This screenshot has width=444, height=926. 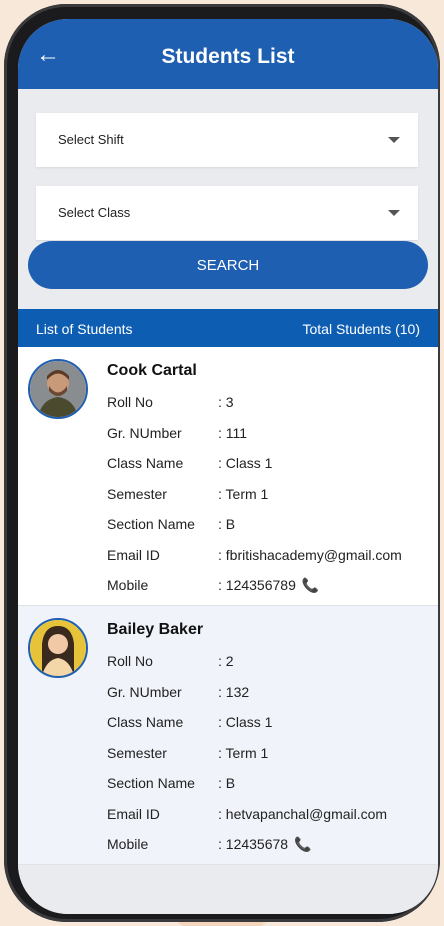 I want to click on list-header: List of Students Total Students (10), so click(x=228, y=328).